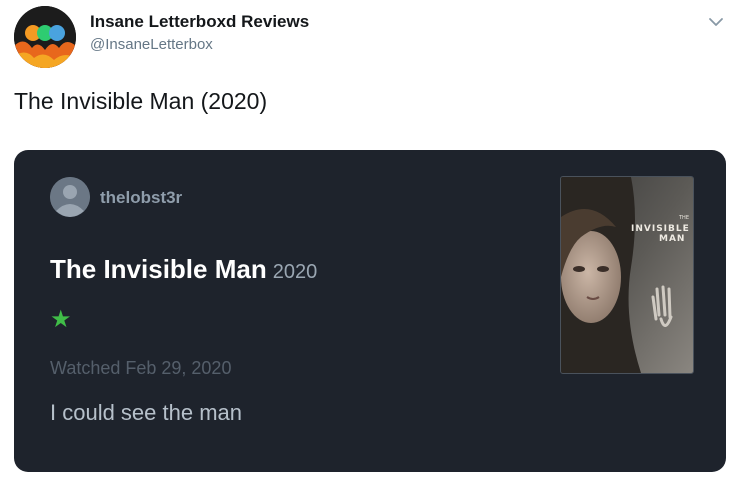 This screenshot has height=486, width=740. What do you see at coordinates (295, 272) in the screenshot?
I see `film-year: 2020` at bounding box center [295, 272].